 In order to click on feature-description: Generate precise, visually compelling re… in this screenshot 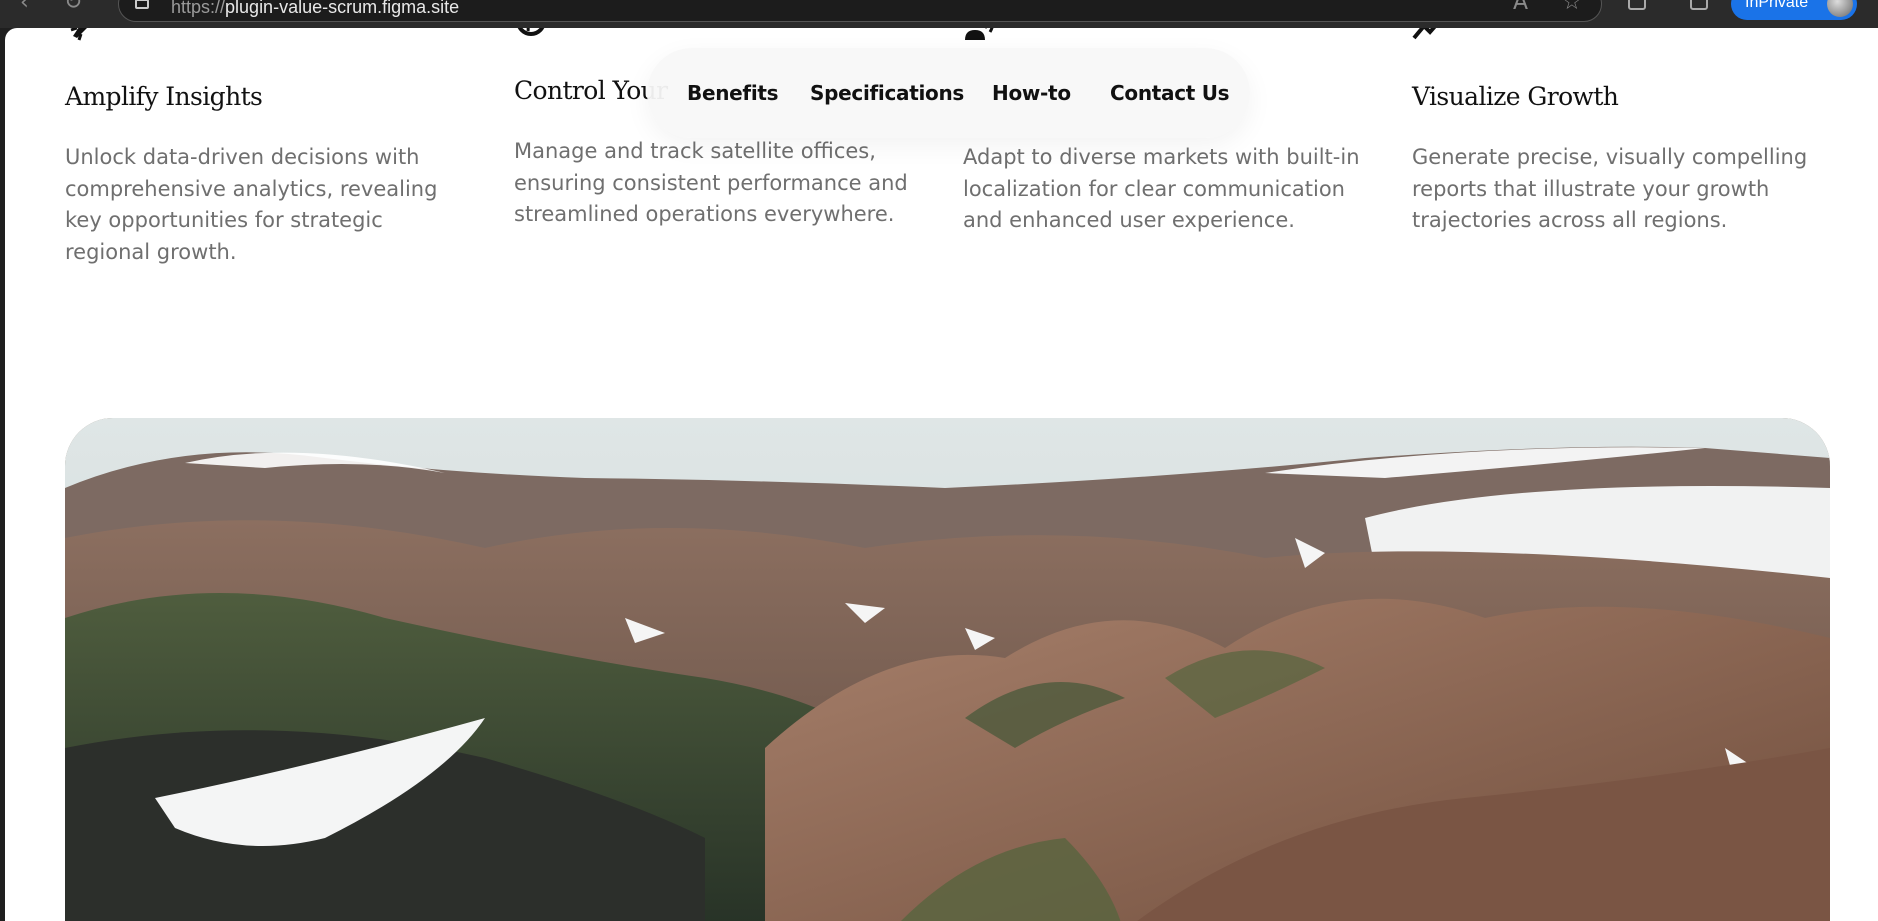, I will do `click(1610, 188)`.